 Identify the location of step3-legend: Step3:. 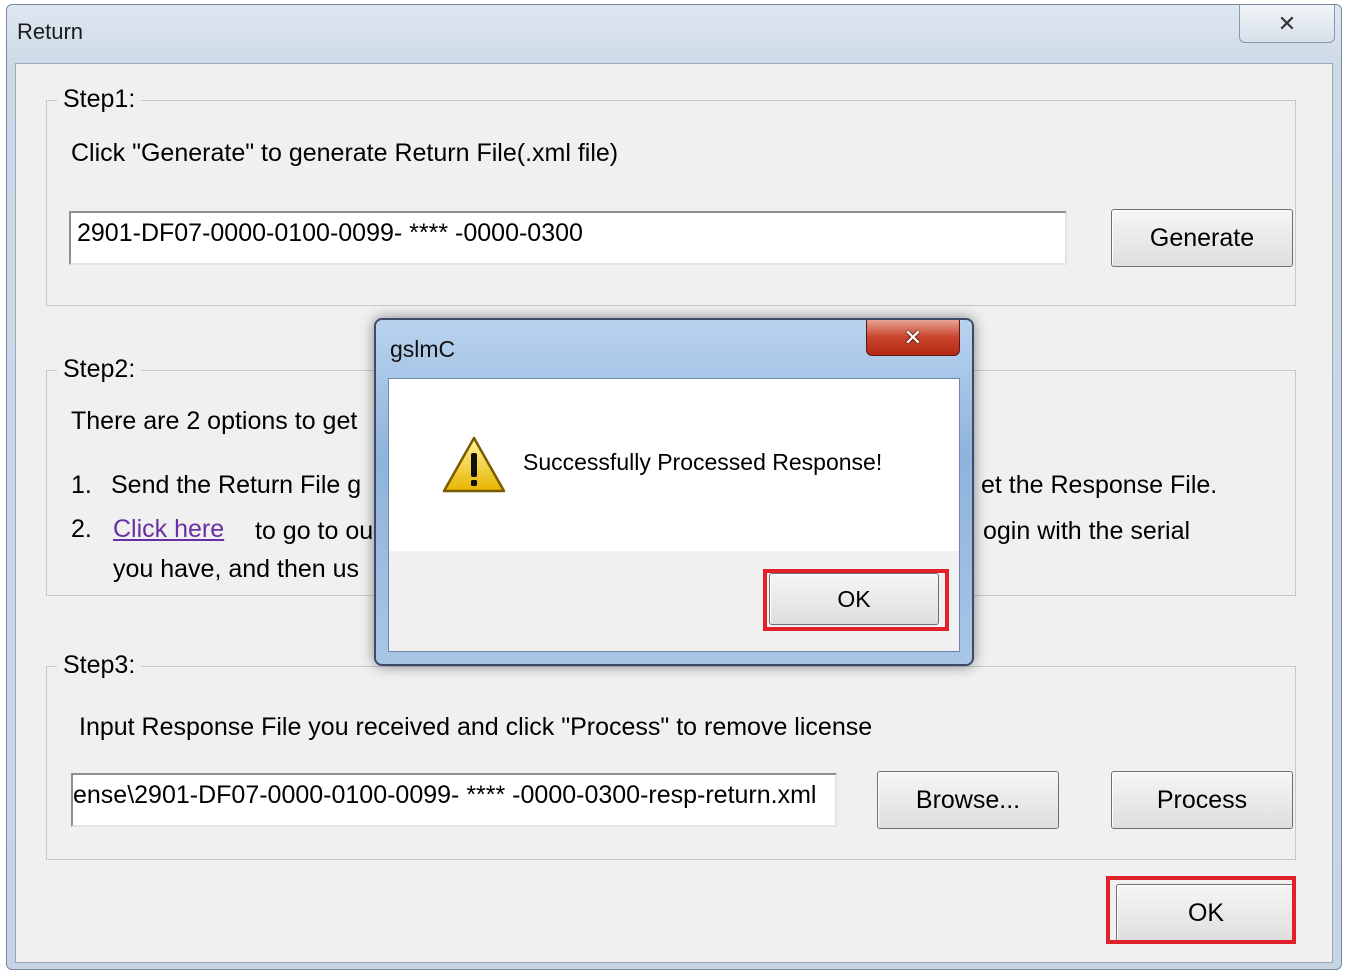
(99, 665).